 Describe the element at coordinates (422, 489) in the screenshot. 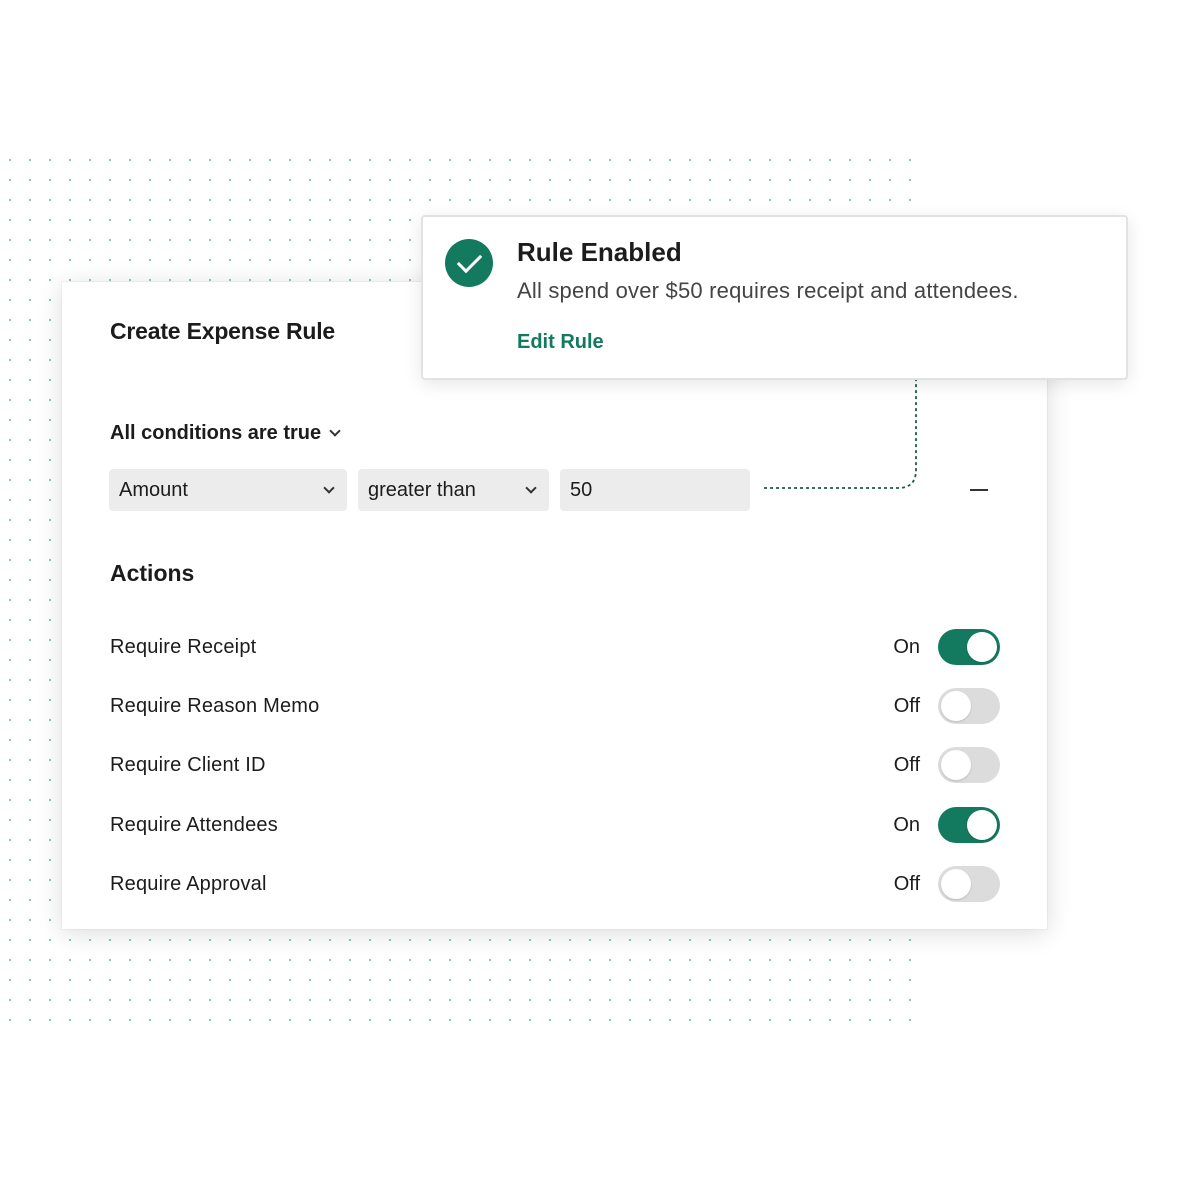

I see `condition-operator-value: greater than` at that location.